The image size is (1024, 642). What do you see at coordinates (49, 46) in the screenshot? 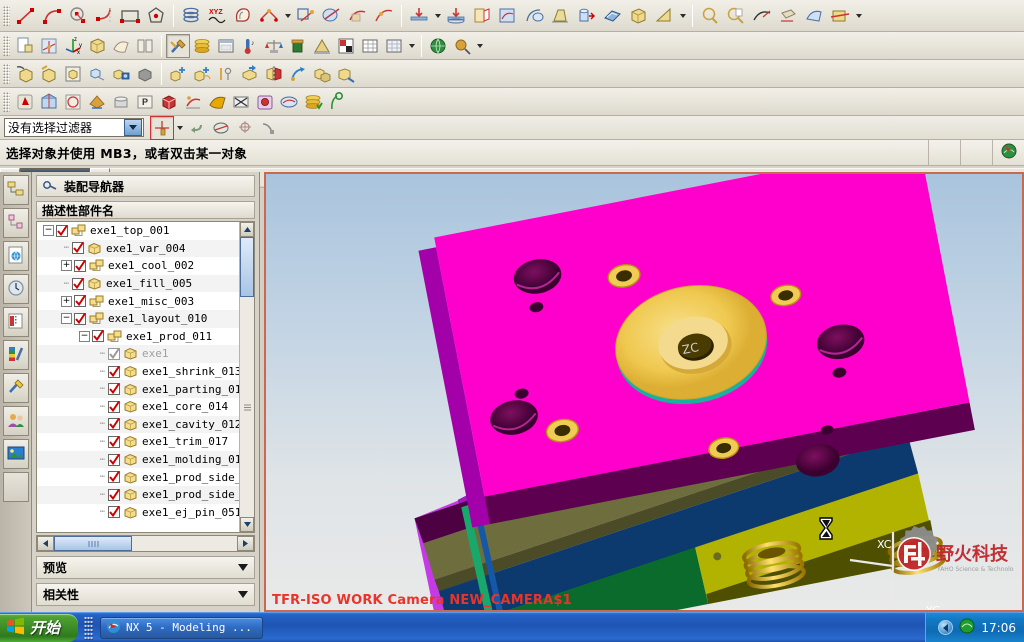
I see `datum-csys-icon` at bounding box center [49, 46].